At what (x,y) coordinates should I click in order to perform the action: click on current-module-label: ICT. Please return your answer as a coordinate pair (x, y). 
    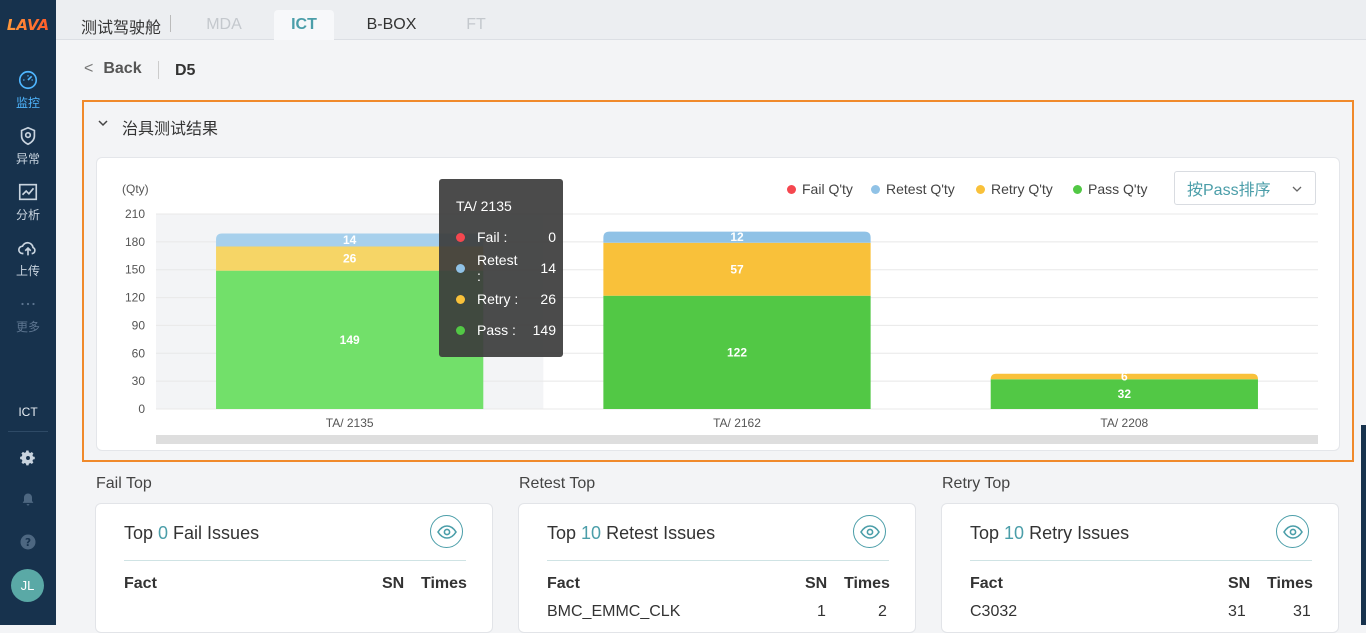
    Looking at the image, I should click on (28, 412).